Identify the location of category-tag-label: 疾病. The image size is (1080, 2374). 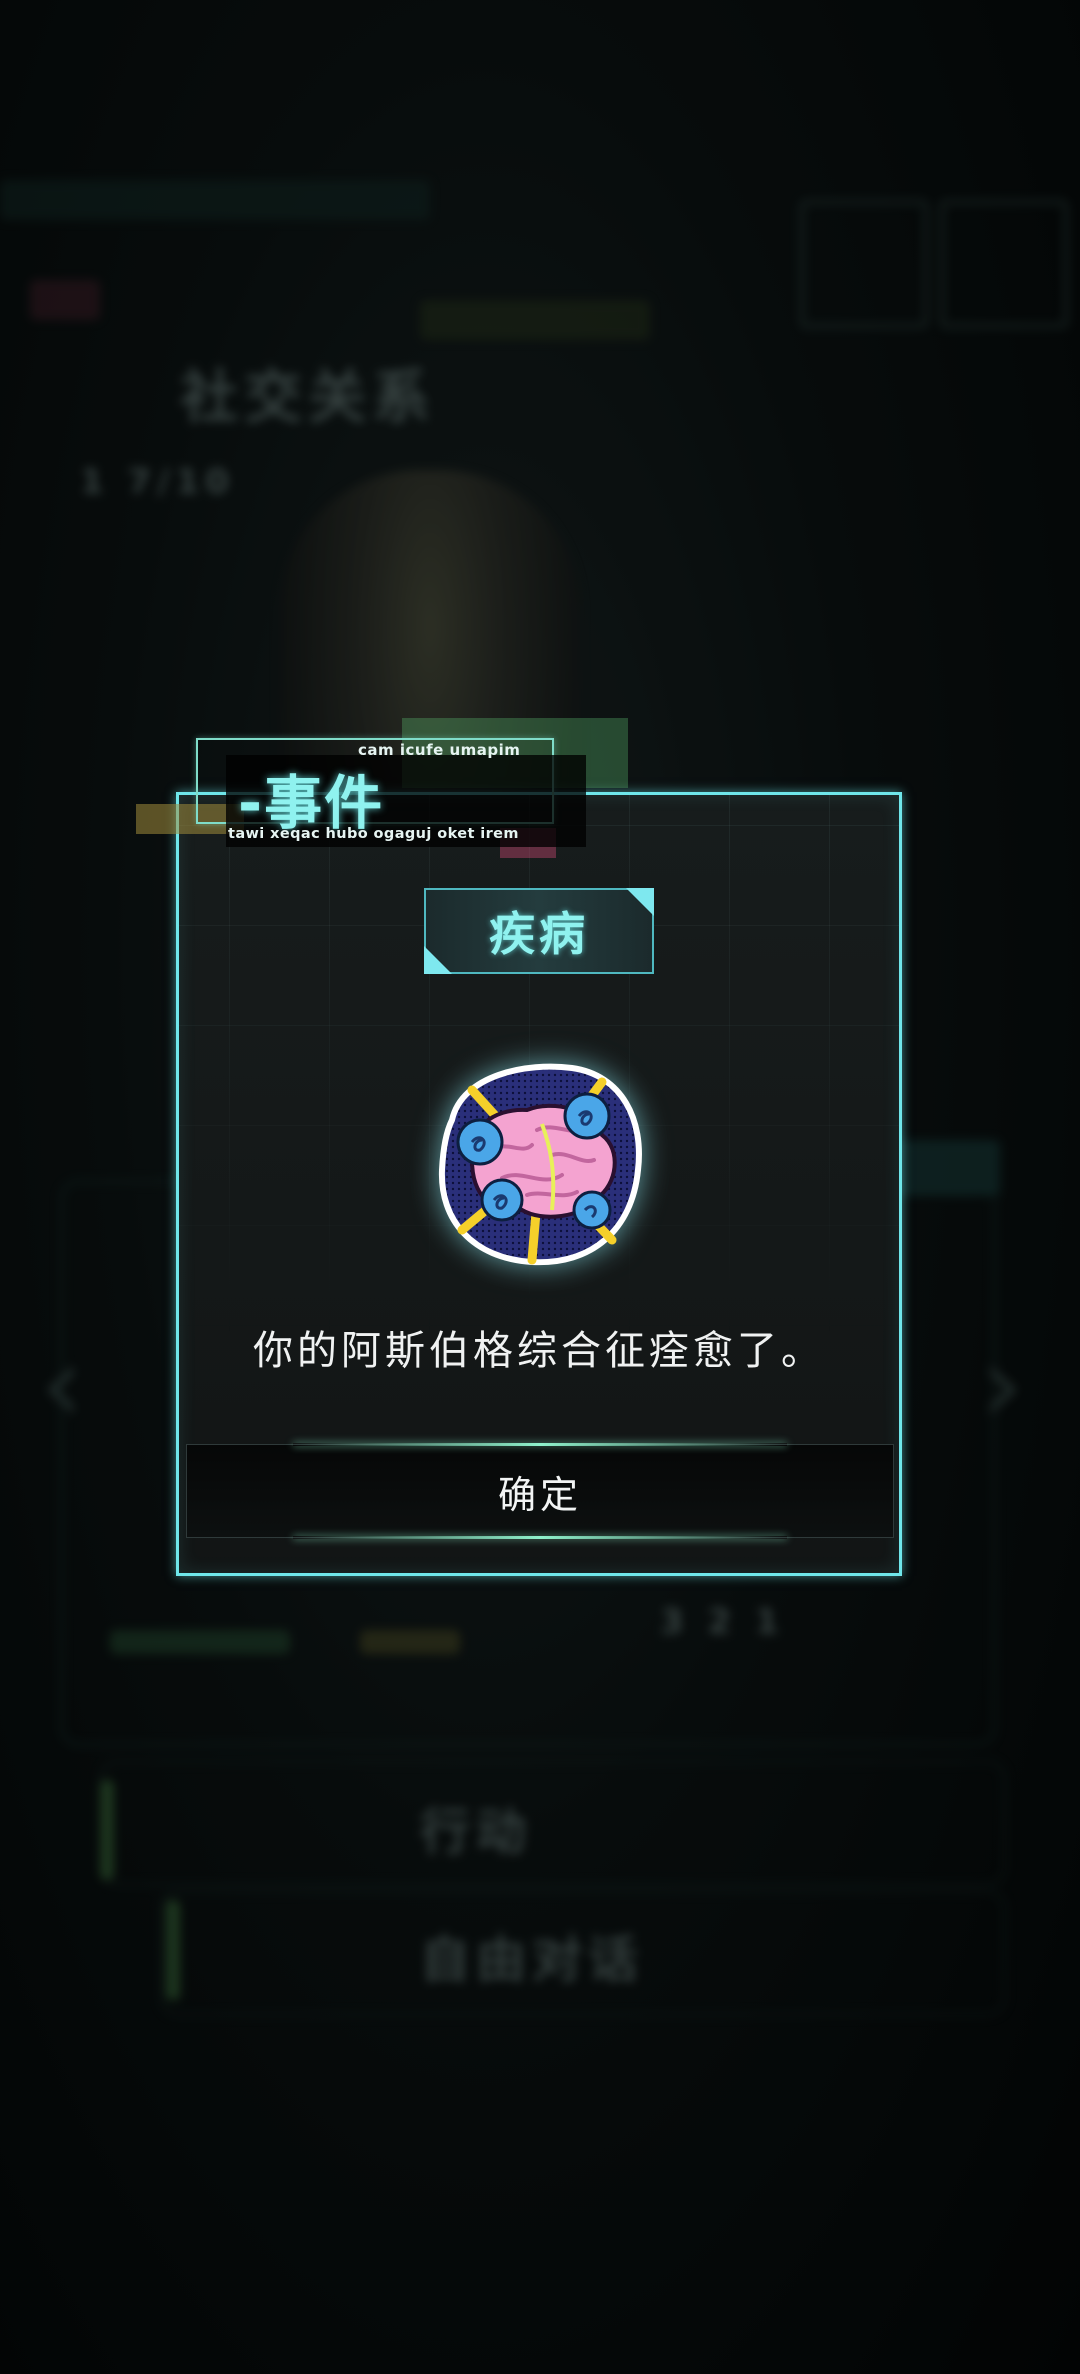
(539, 934).